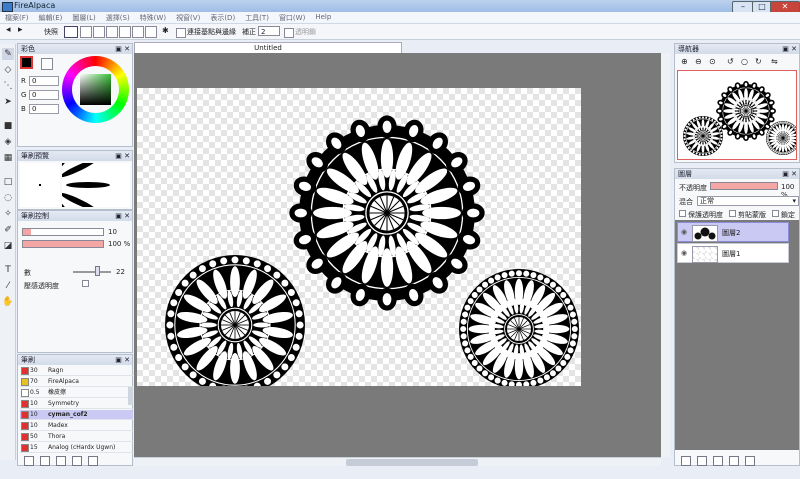  I want to click on saturation-value-square, so click(95, 89).